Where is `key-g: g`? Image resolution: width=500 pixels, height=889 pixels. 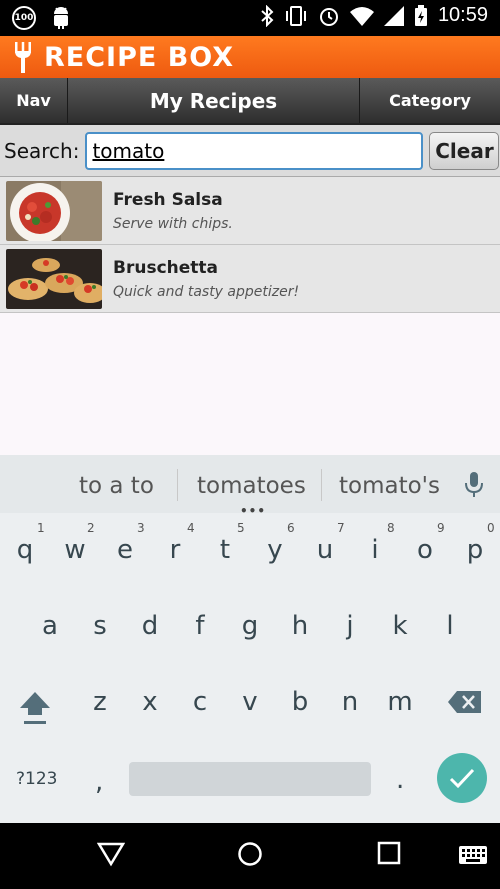
key-g: g is located at coordinates (250, 626).